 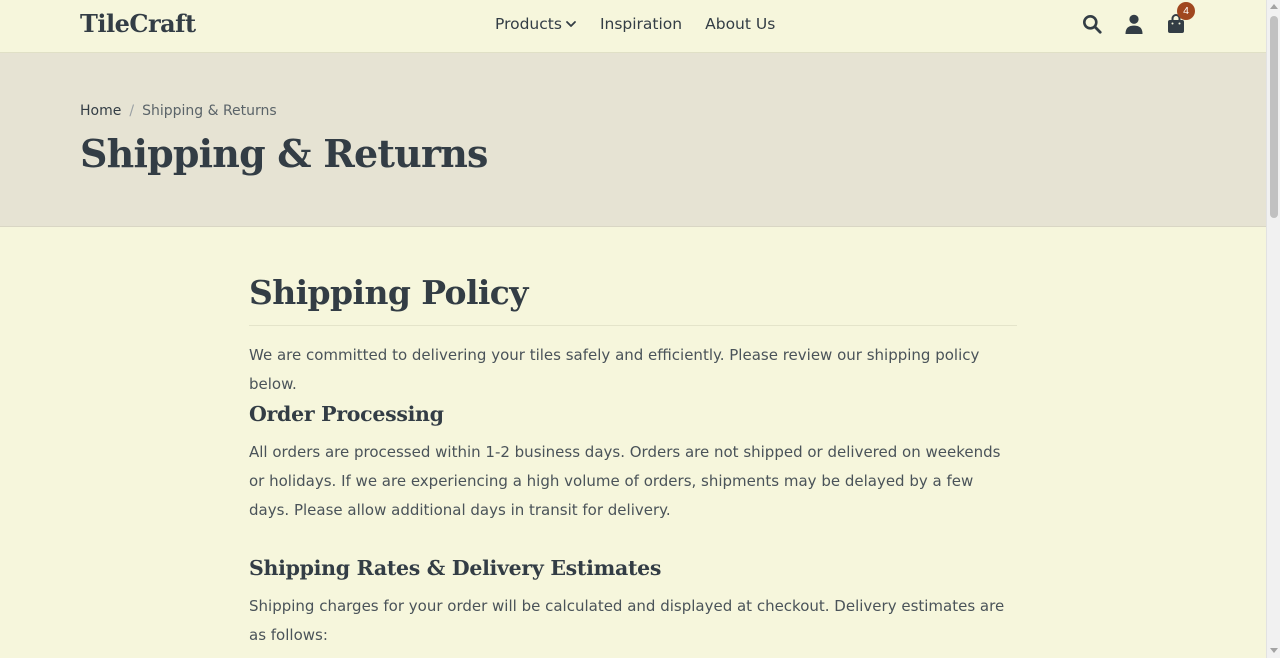 I want to click on page-scrollbar, so click(x=1273, y=329).